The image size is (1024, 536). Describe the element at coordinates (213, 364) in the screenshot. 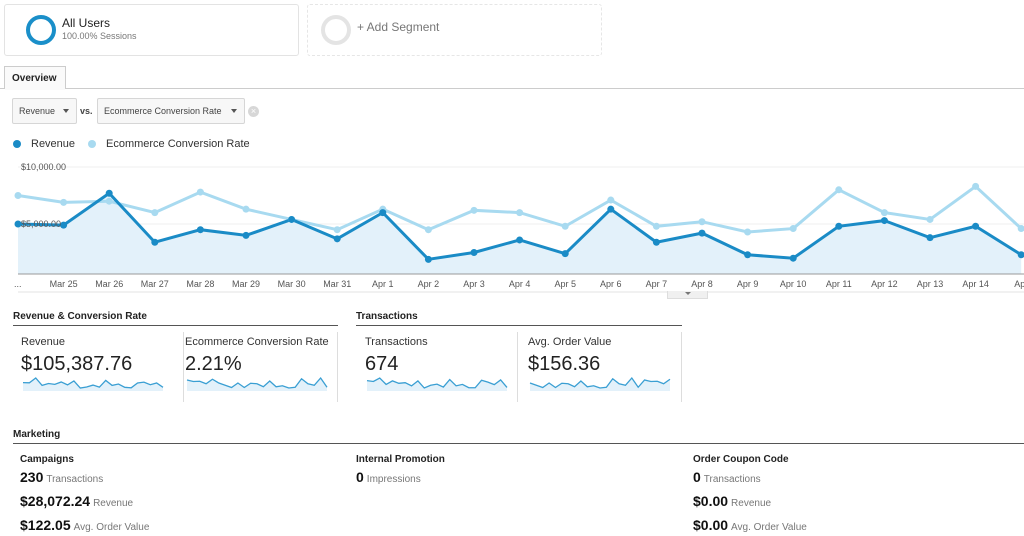

I see `scorecard-value: 2.21%` at that location.